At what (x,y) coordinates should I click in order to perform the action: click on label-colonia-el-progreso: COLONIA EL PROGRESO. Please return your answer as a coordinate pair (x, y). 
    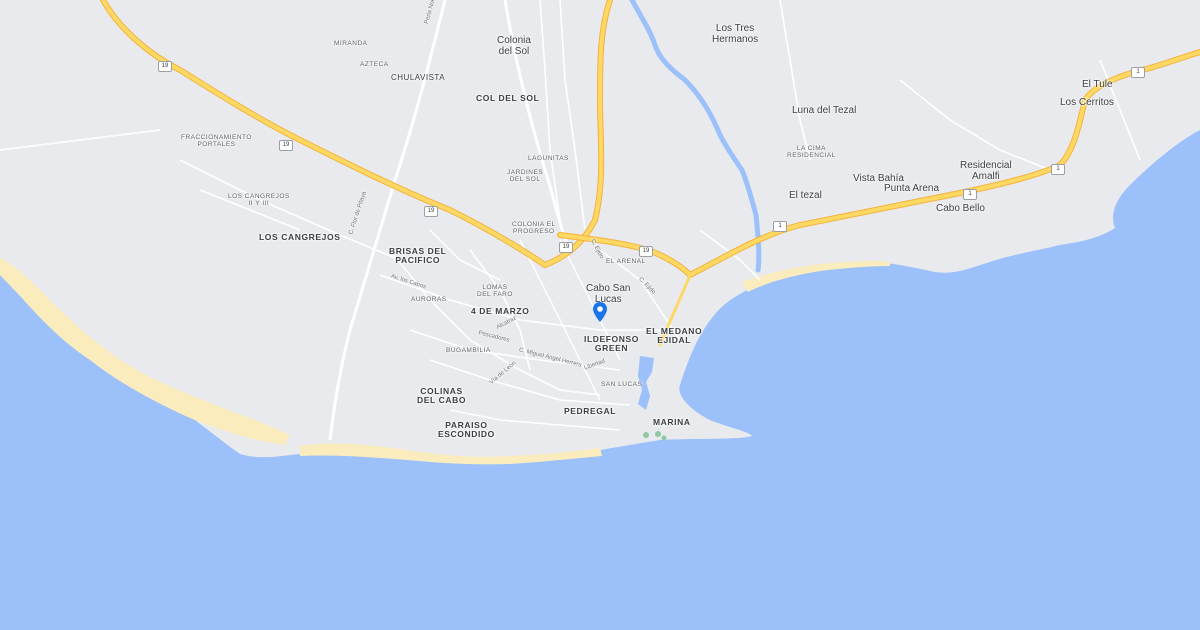
    Looking at the image, I should click on (534, 228).